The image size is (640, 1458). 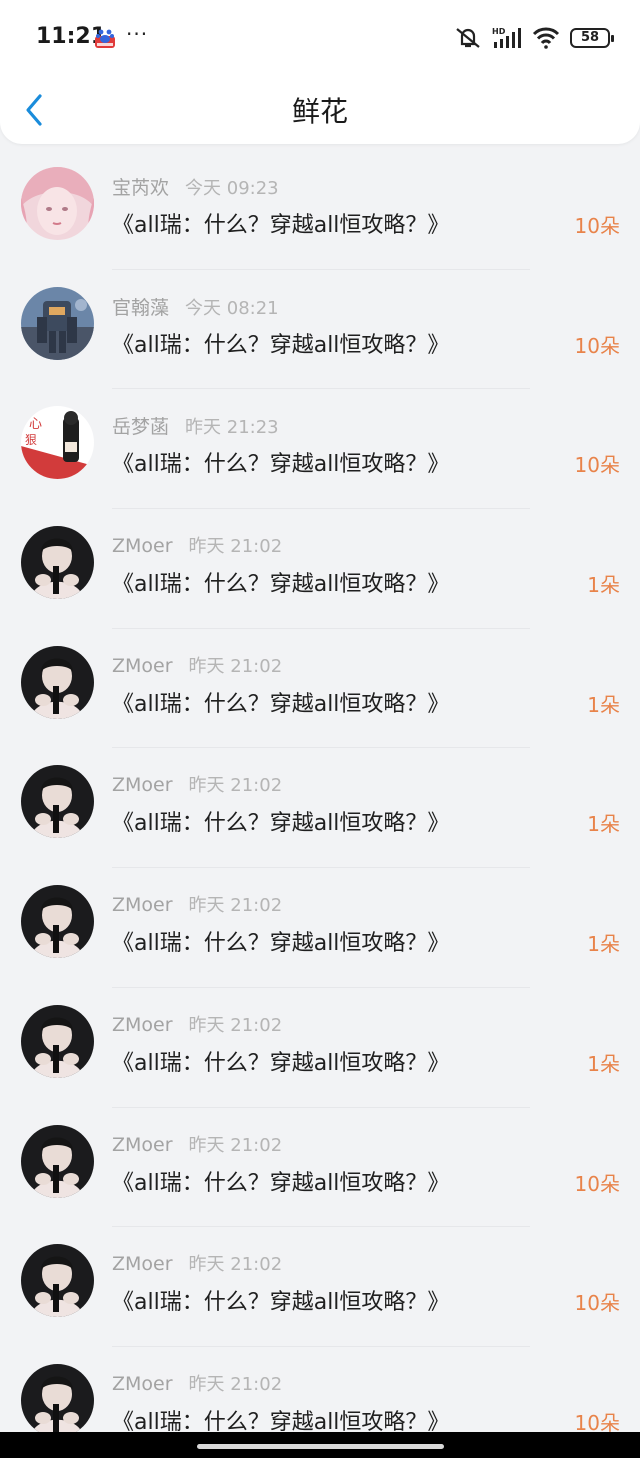 What do you see at coordinates (140, 427) in the screenshot?
I see `user-name: 岳梦菡` at bounding box center [140, 427].